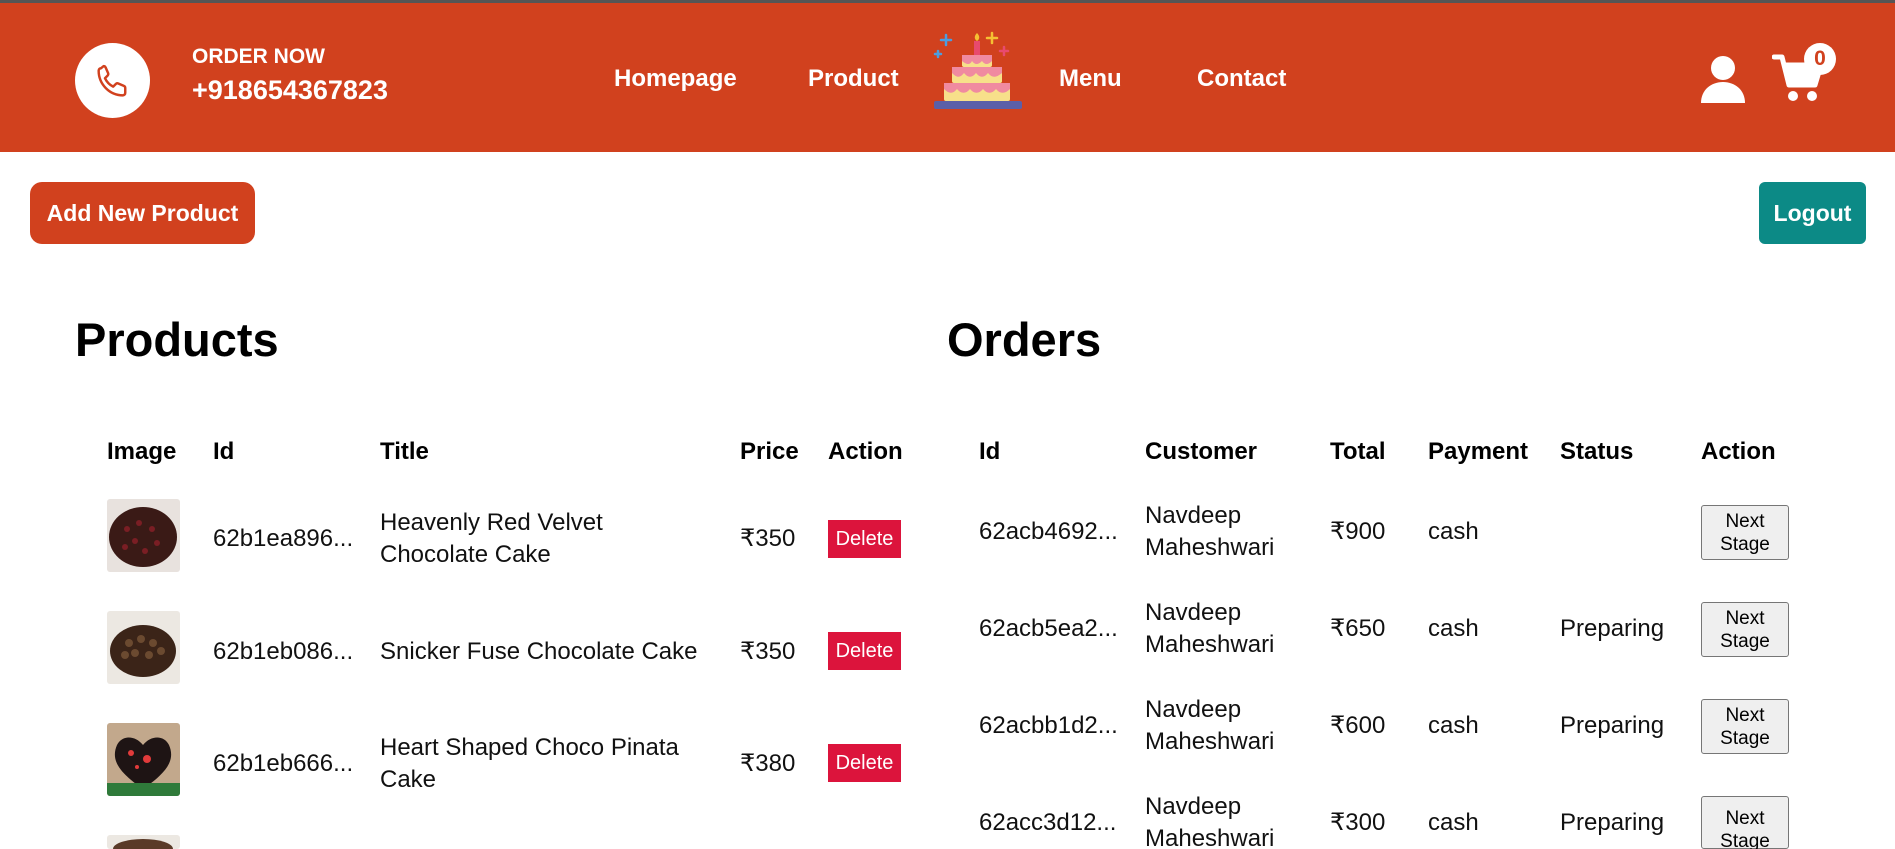 This screenshot has width=1895, height=849. I want to click on nav-contact: Contact, so click(1241, 79).